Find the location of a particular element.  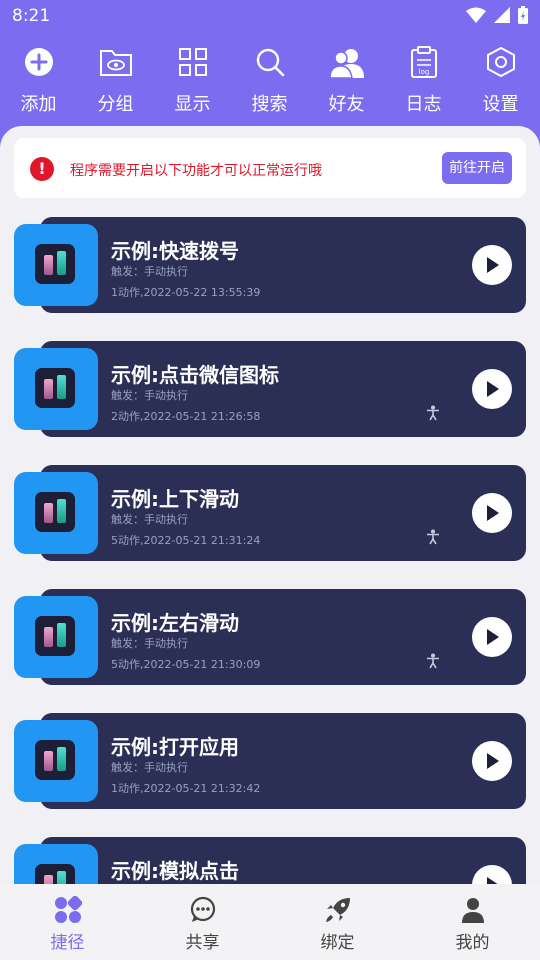

shortcut-card: 示例:点击微信图标触发：手动执行 2动作,2022-05-21 21:26:58 is located at coordinates (270, 389).